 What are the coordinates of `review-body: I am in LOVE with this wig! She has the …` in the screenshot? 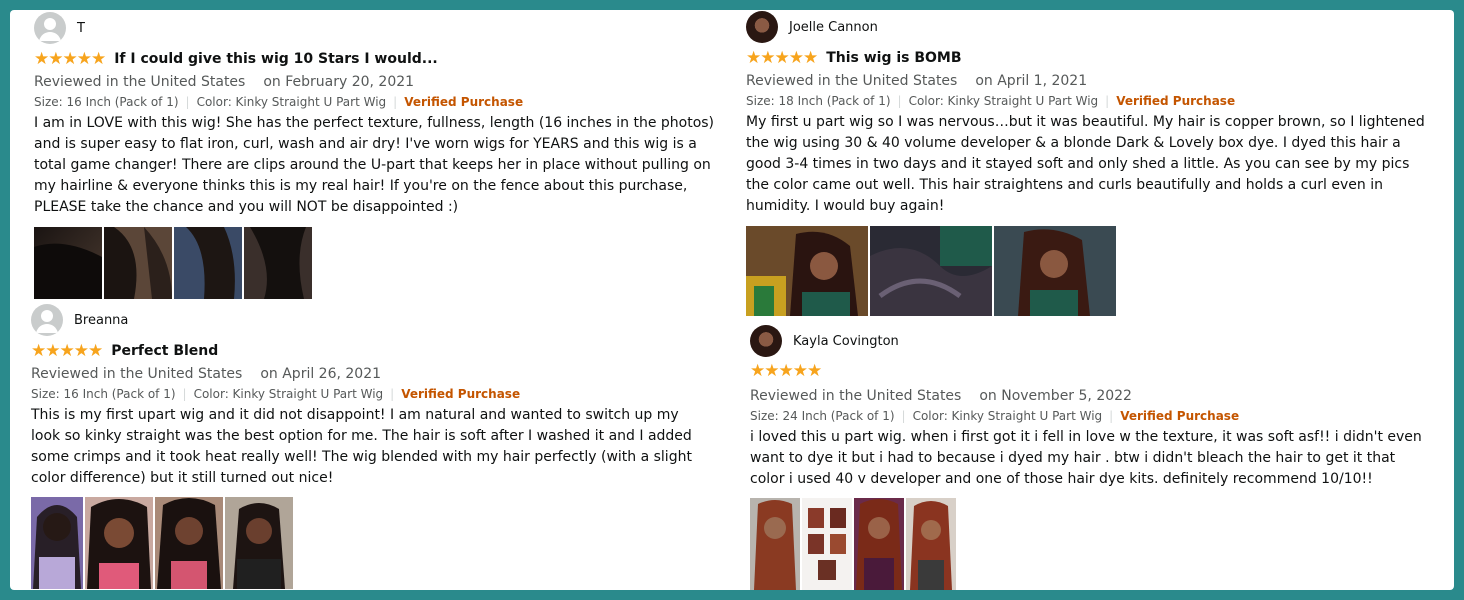 It's located at (374, 165).